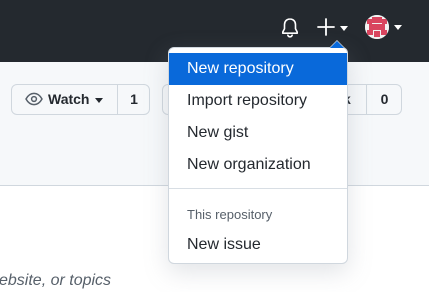 The width and height of the screenshot is (429, 292). Describe the element at coordinates (134, 99) in the screenshot. I see `watch-count: 1` at that location.